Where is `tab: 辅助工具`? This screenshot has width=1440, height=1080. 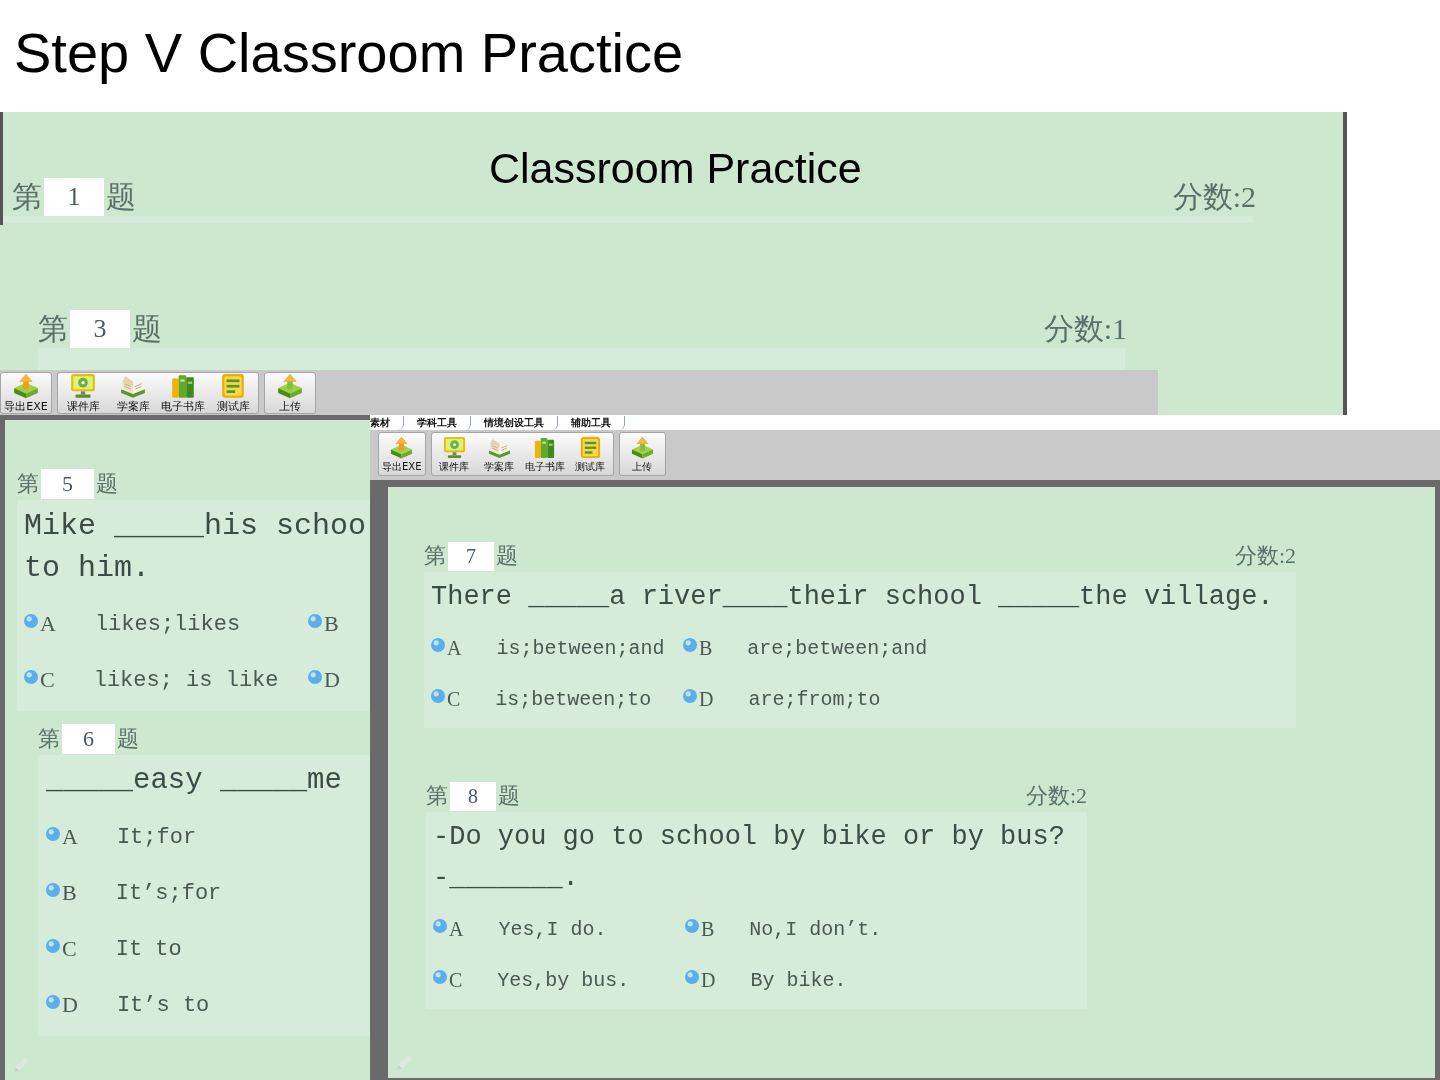
tab: 辅助工具 is located at coordinates (591, 422).